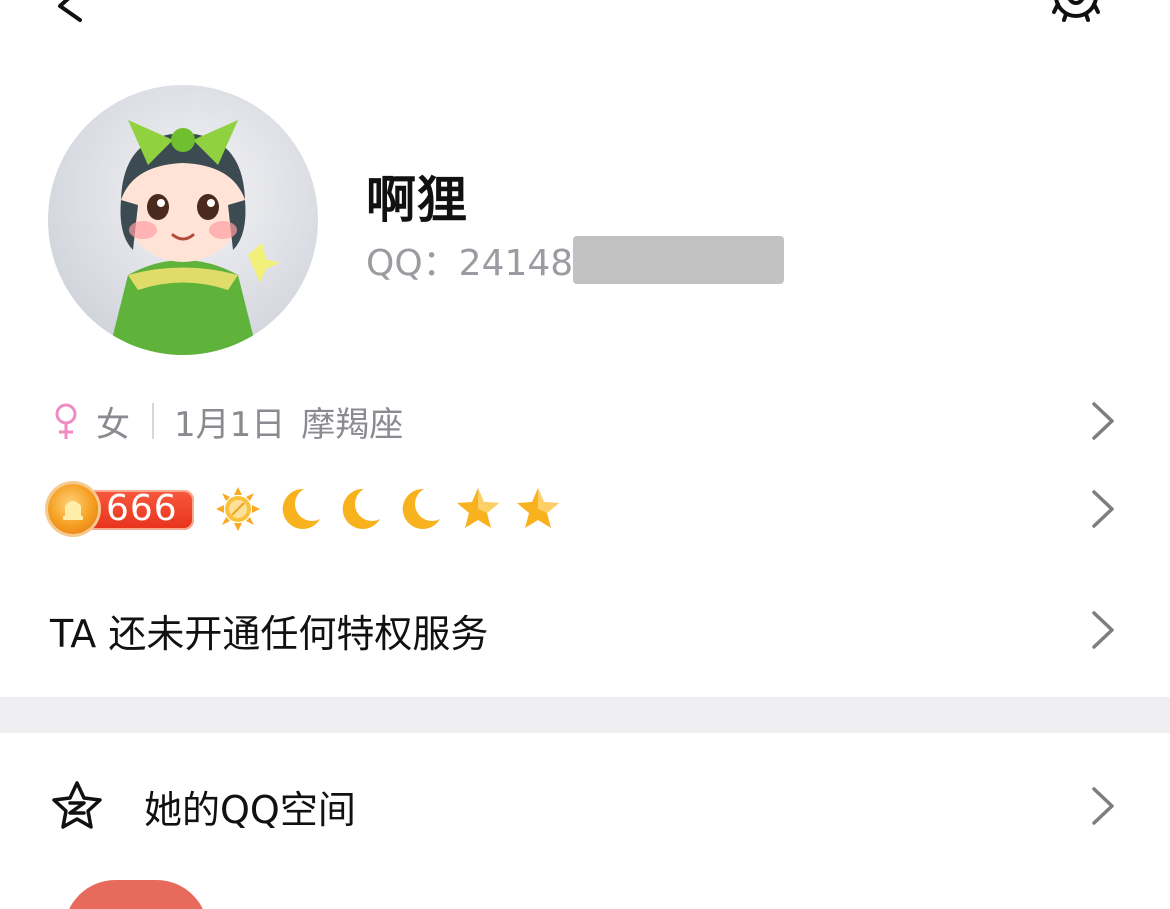 The image size is (1170, 909). What do you see at coordinates (77, 805) in the screenshot?
I see `qzone-star-icon` at bounding box center [77, 805].